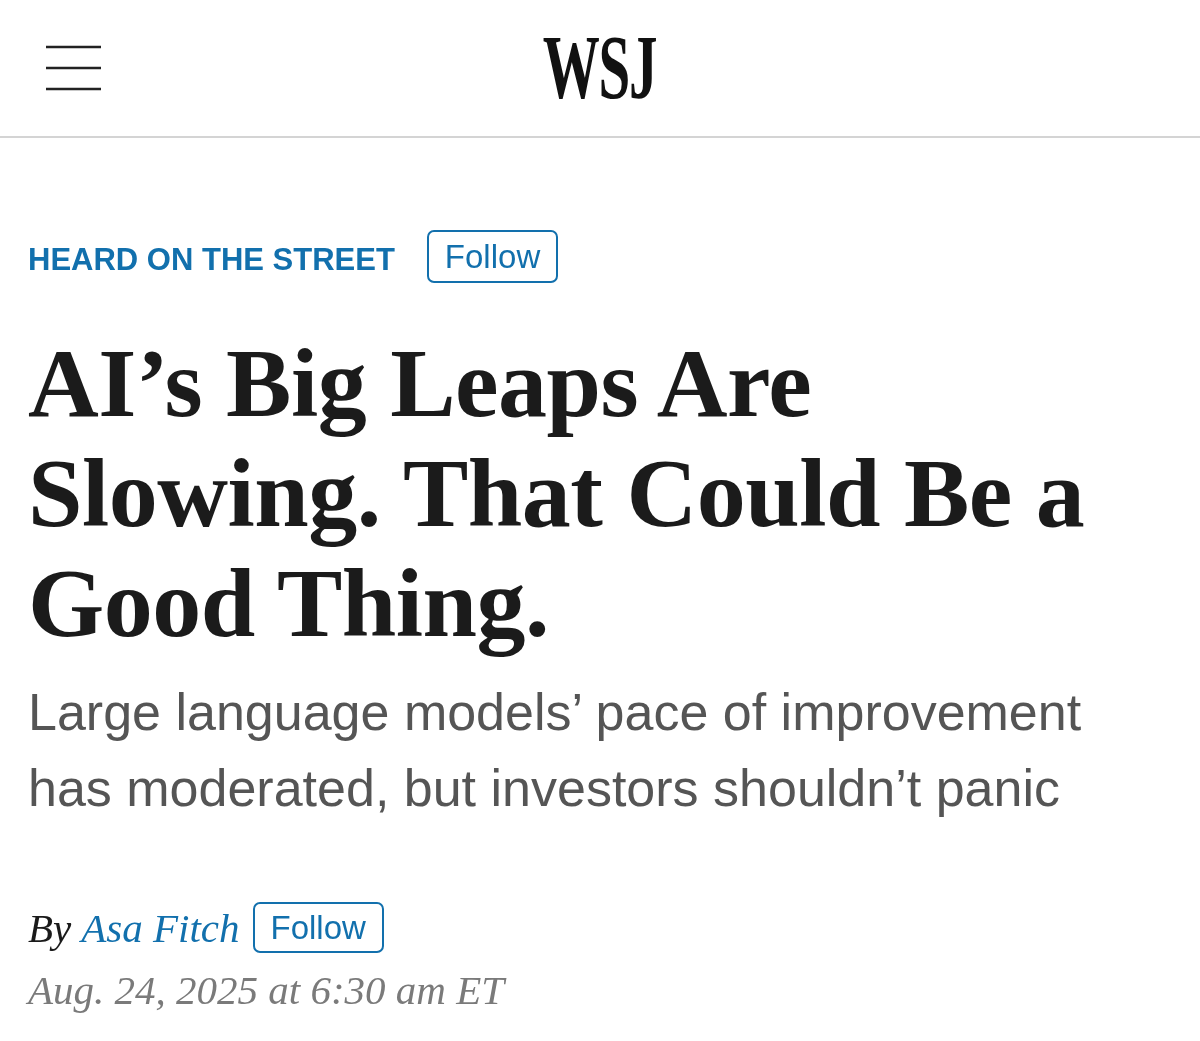 The height and width of the screenshot is (1041, 1200). I want to click on author-link: Asa Fitch, so click(160, 927).